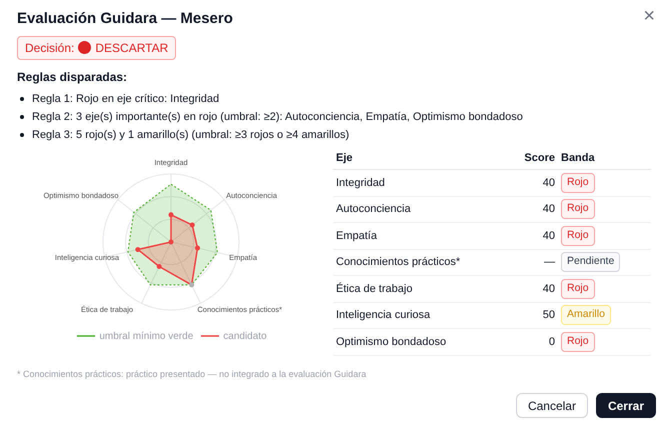  Describe the element at coordinates (409, 341) in the screenshot. I see `table-cell: Optimismo bondadoso` at that location.